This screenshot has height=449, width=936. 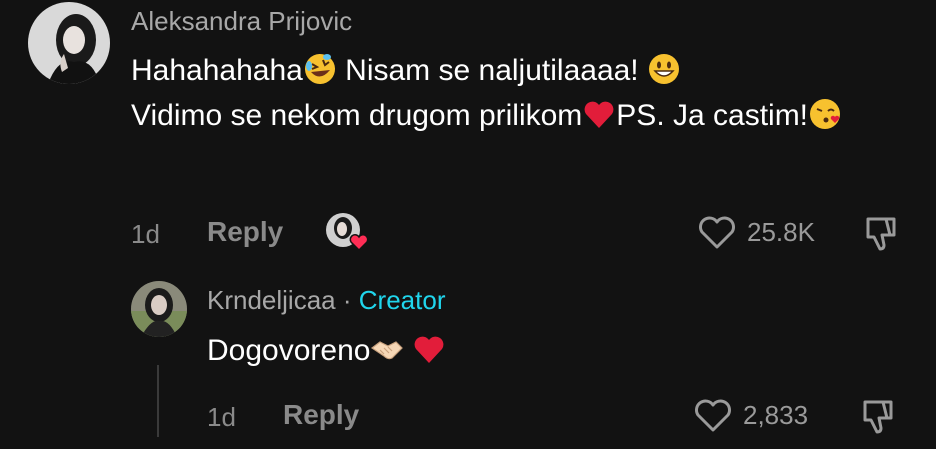 I want to click on reply-text-content: Dogovoreno, so click(x=289, y=350).